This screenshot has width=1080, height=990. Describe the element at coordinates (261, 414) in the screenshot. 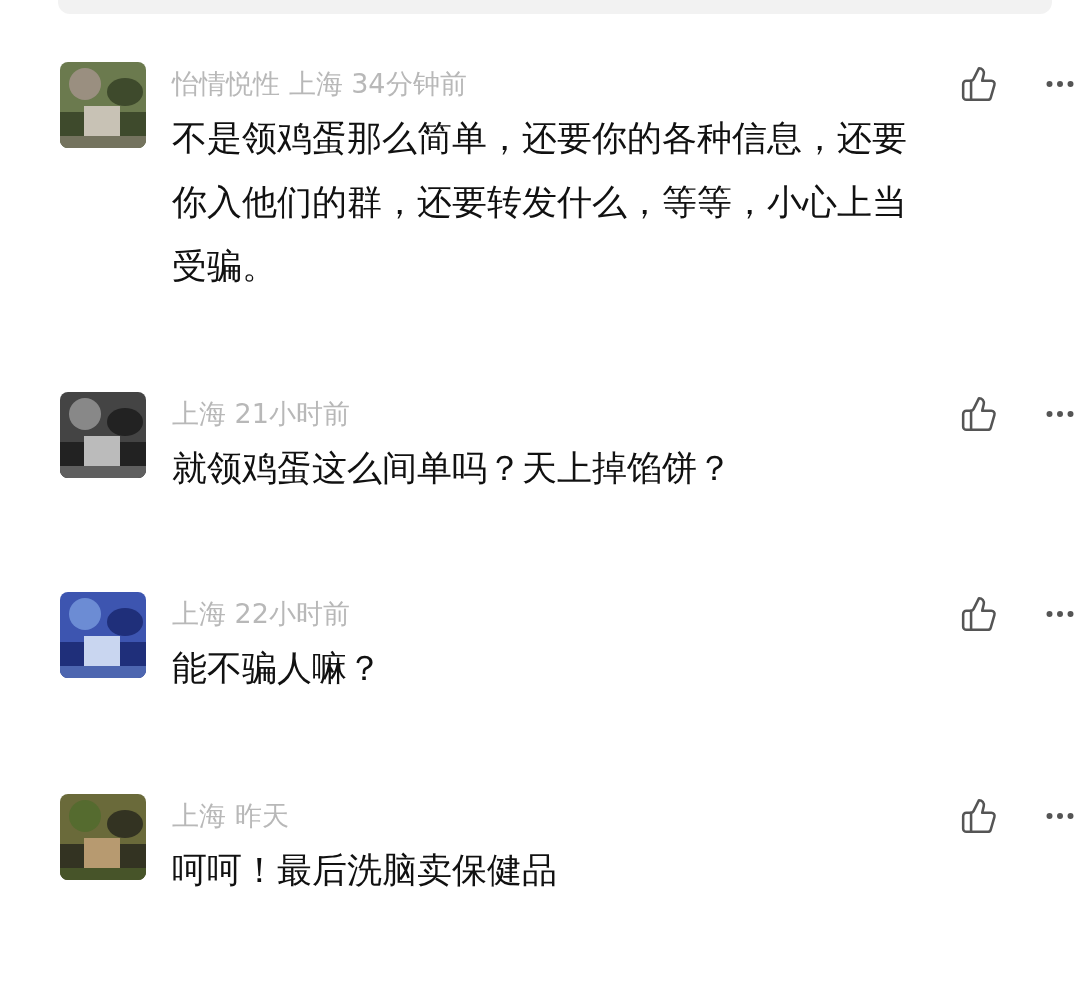

I see `comment-meta: 上海 21小时前` at that location.